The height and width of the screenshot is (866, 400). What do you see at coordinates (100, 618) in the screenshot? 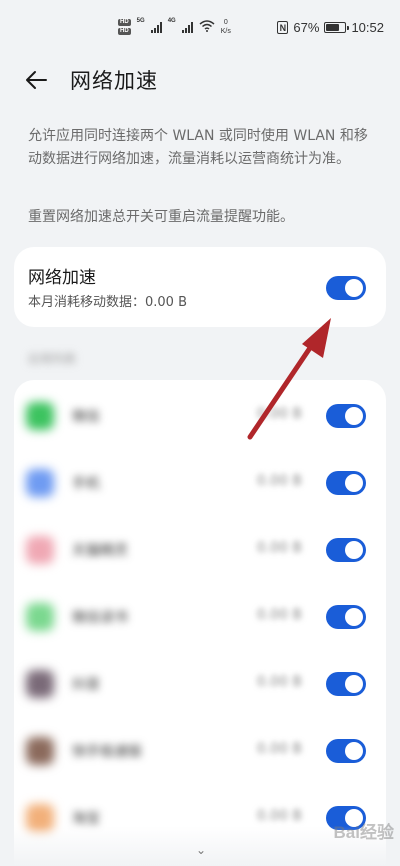
I see `app-name: 微信读书` at bounding box center [100, 618].